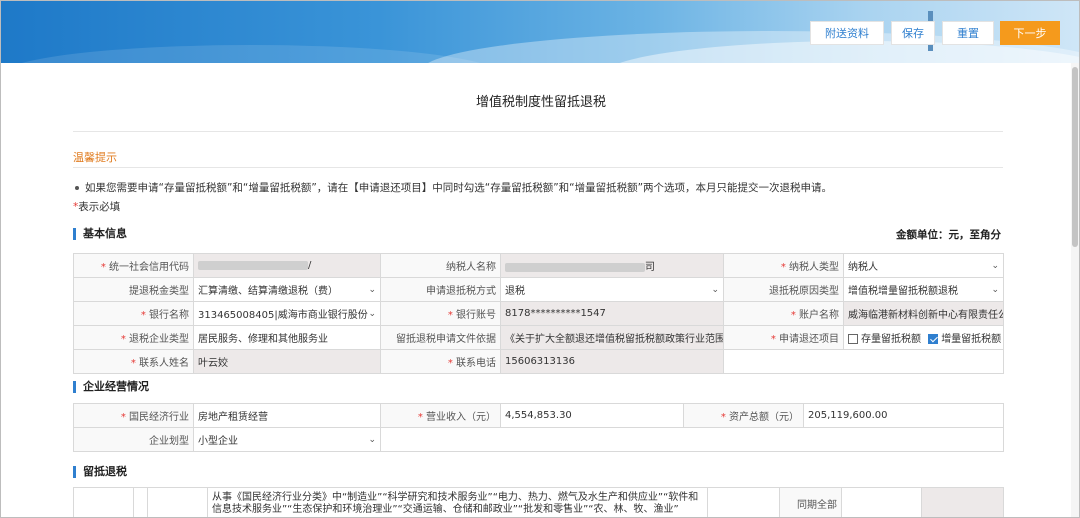 This screenshot has height=518, width=1080. Describe the element at coordinates (440, 265) in the screenshot. I see `field-label: 纳税人名称` at that location.